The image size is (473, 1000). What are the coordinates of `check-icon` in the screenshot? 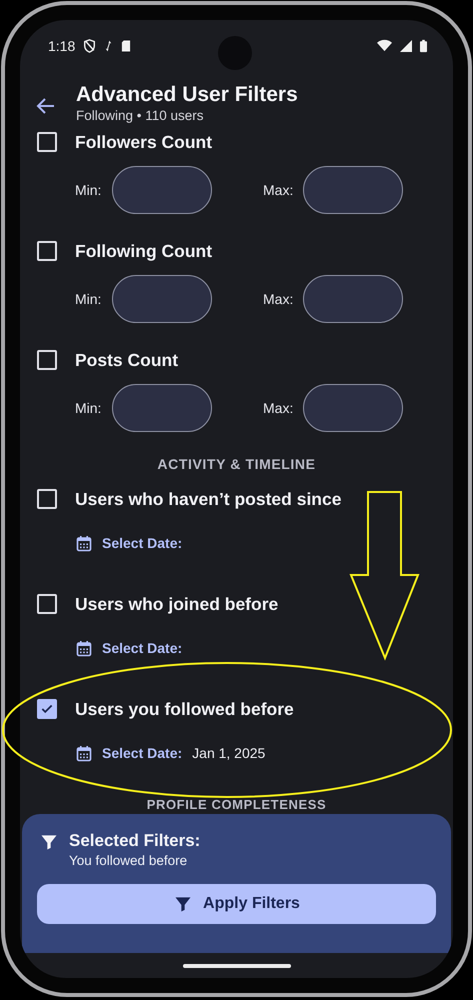 It's located at (47, 709).